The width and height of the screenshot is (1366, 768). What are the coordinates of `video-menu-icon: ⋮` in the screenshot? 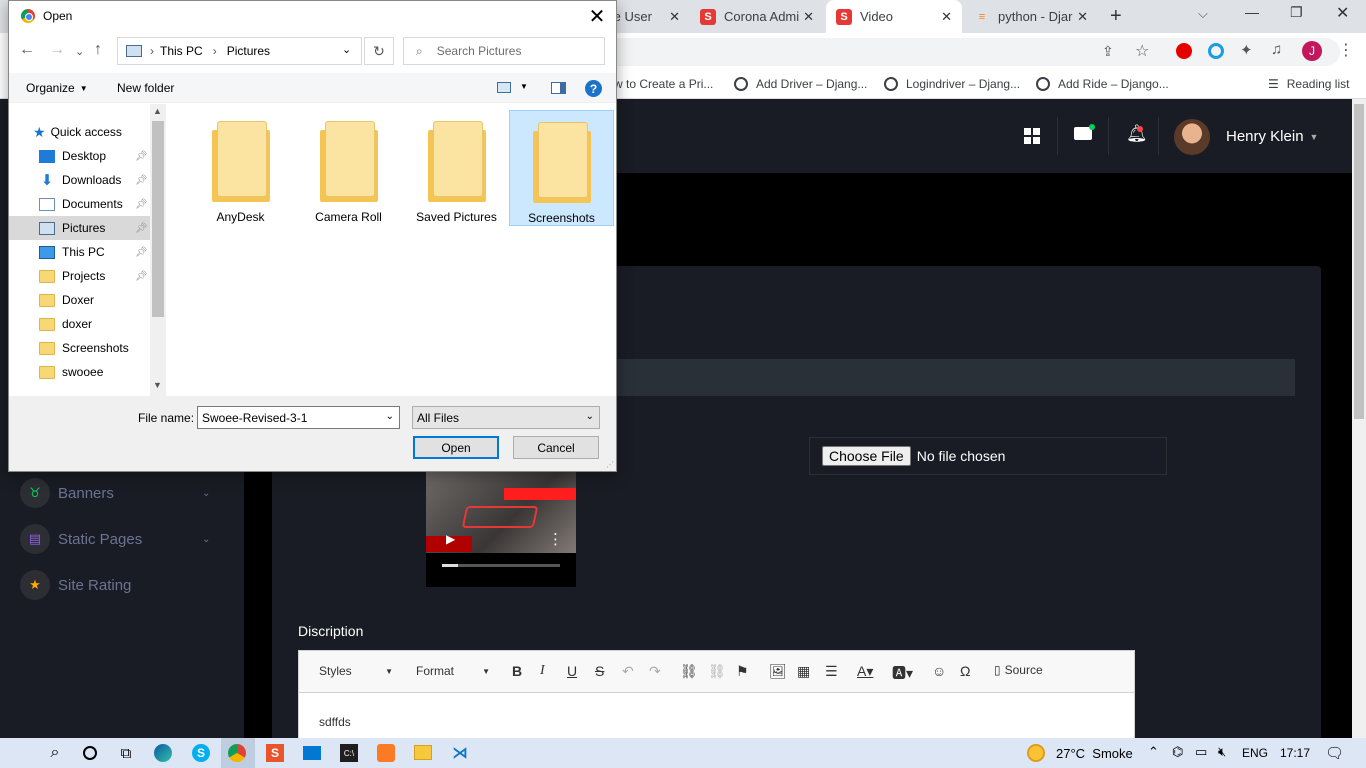 It's located at (555, 539).